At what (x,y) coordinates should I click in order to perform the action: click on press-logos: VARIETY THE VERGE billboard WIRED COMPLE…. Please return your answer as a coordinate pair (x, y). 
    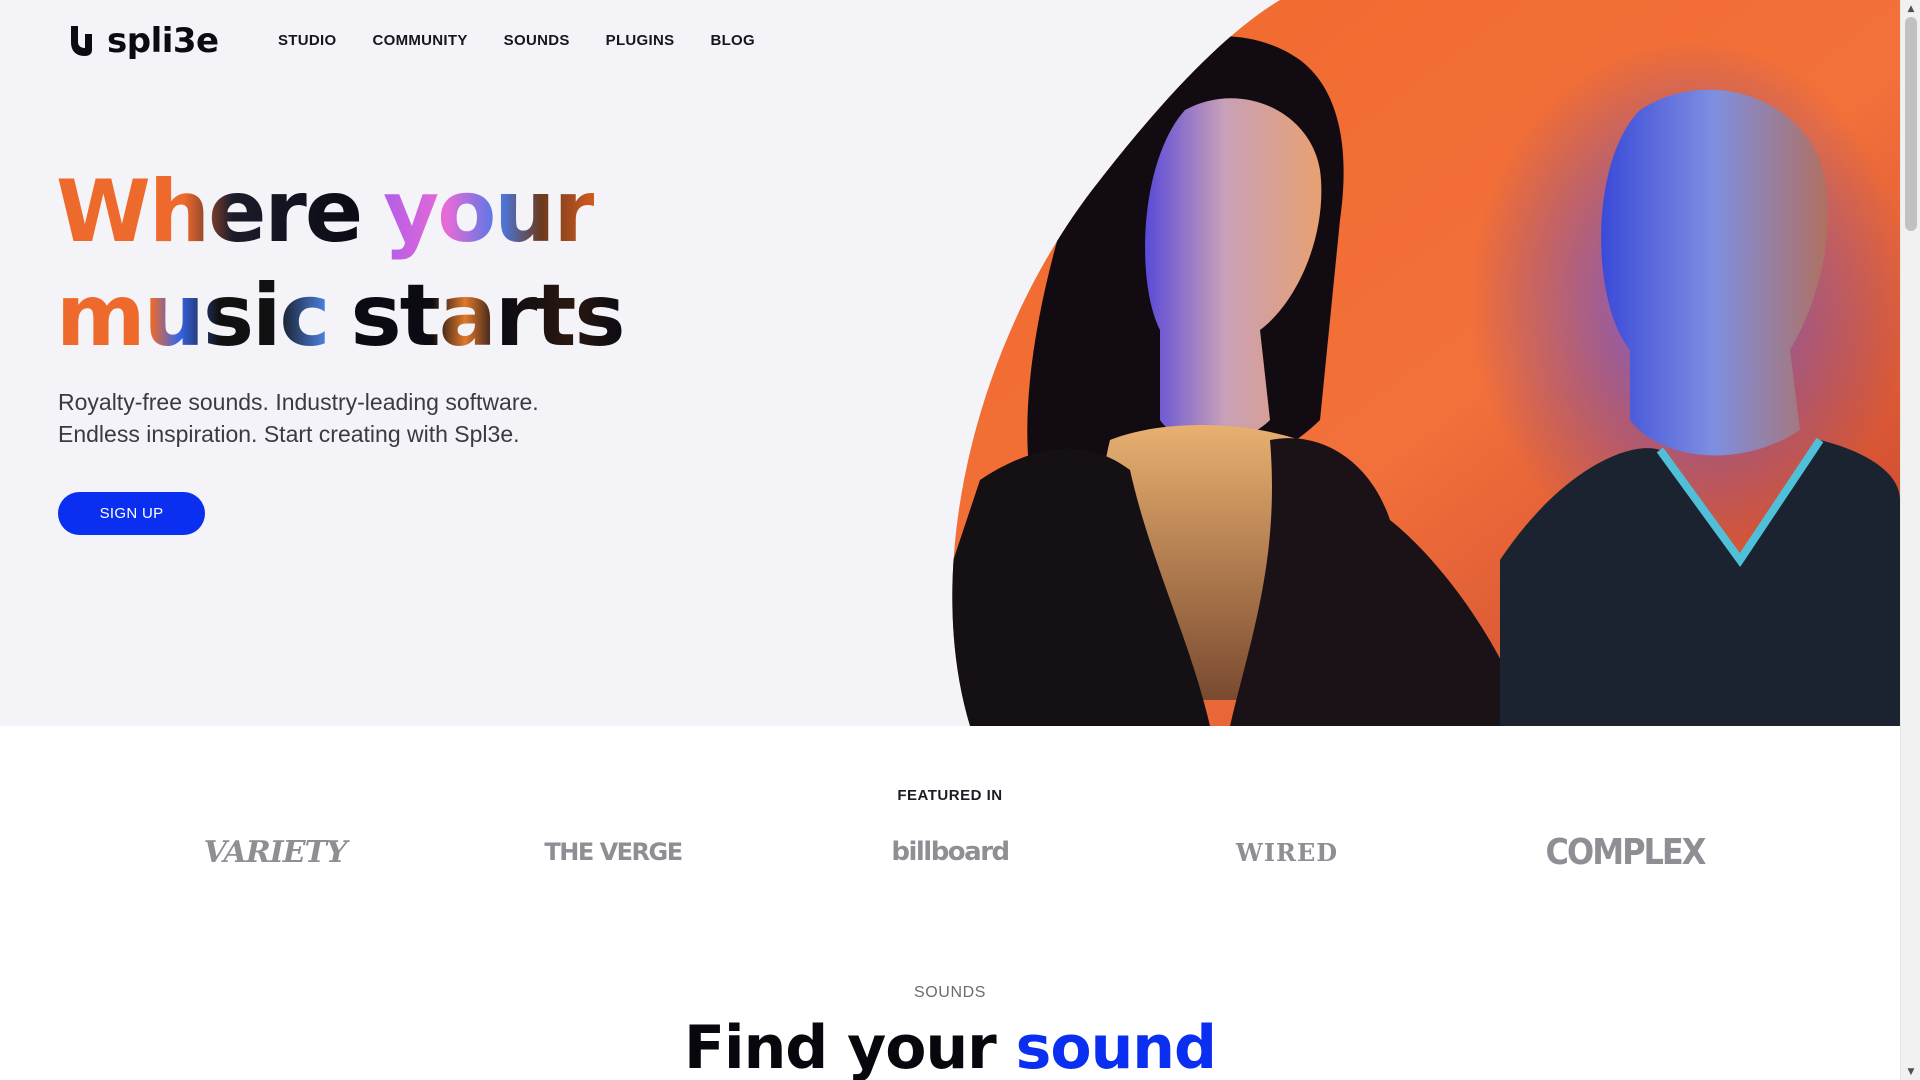
    Looking at the image, I should click on (950, 852).